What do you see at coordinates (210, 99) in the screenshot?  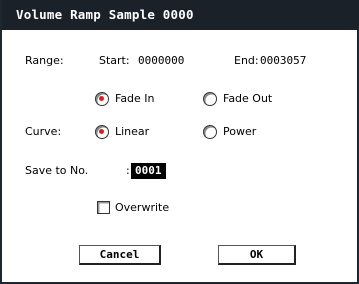 I see `fade-out-radio` at bounding box center [210, 99].